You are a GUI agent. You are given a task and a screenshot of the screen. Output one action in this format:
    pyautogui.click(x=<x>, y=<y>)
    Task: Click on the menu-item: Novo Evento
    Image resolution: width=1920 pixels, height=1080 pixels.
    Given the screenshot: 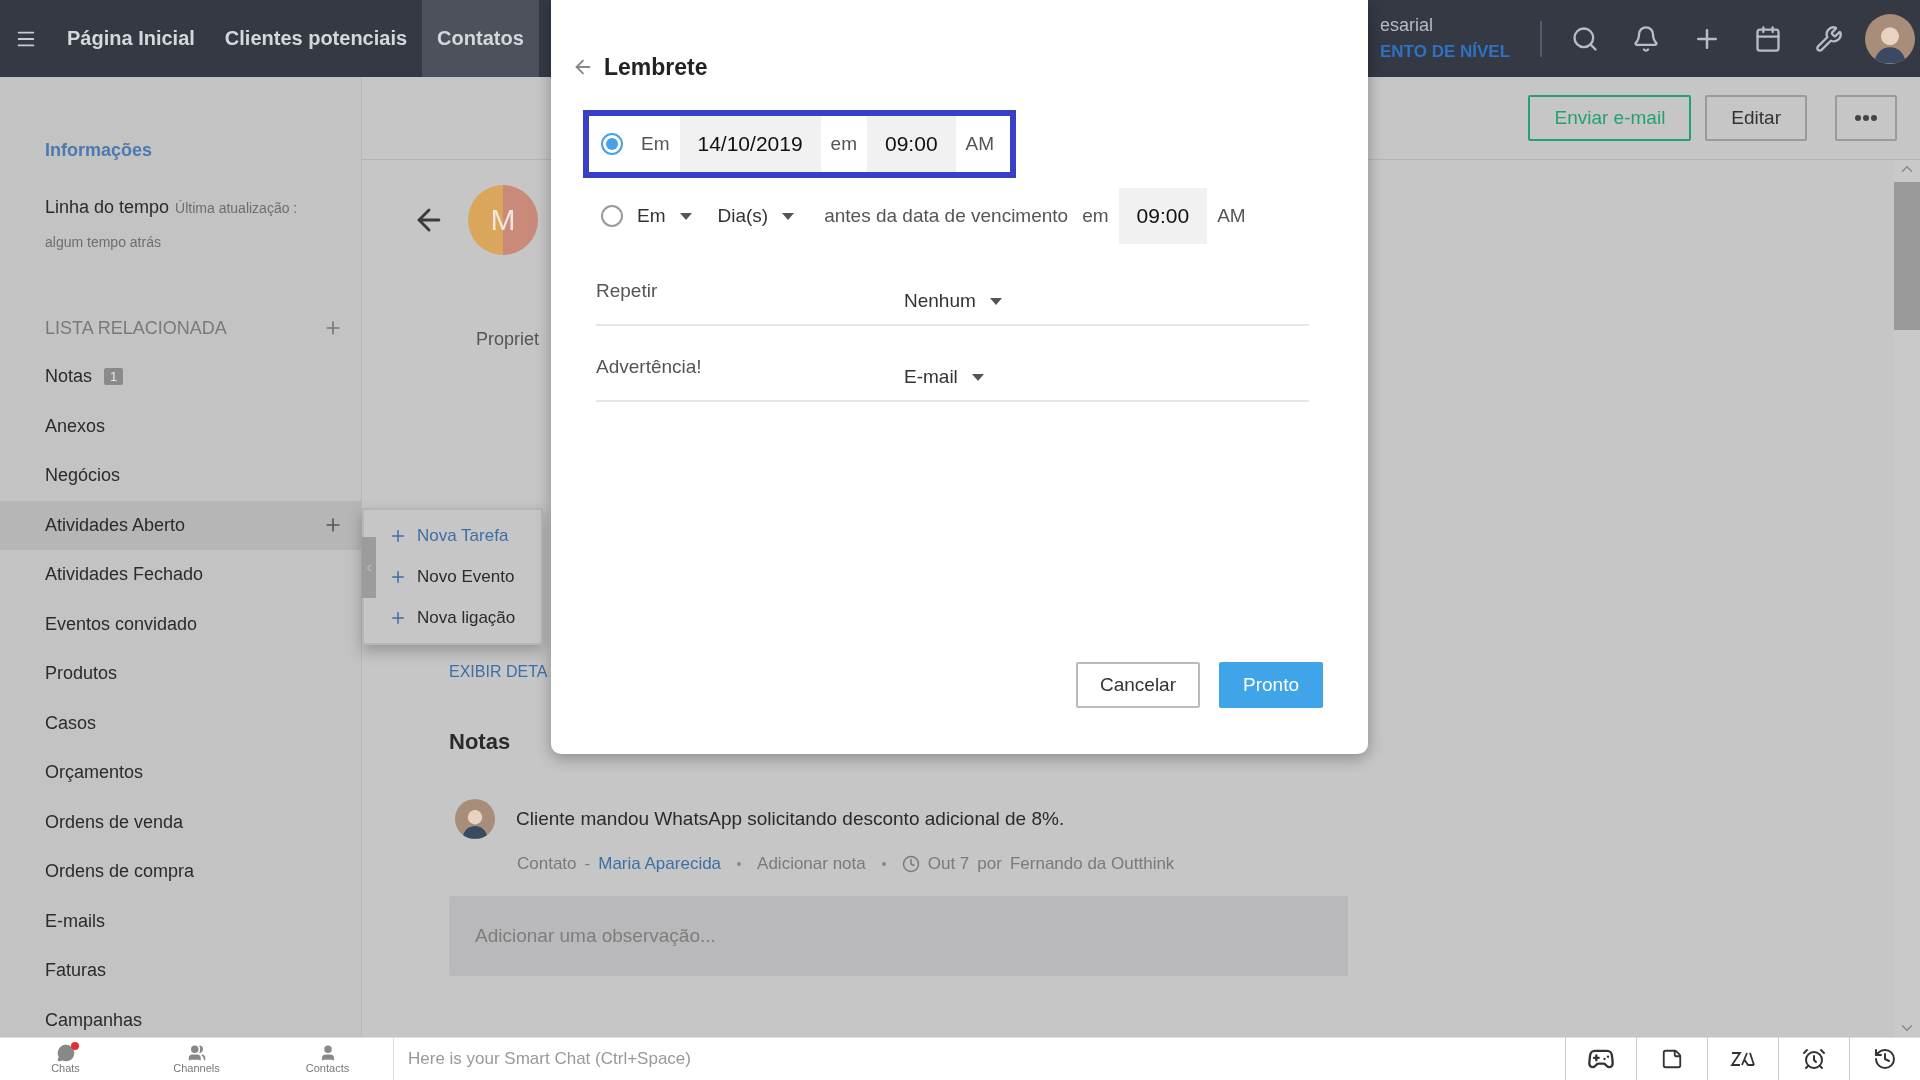 What is the action you would take?
    pyautogui.click(x=465, y=576)
    